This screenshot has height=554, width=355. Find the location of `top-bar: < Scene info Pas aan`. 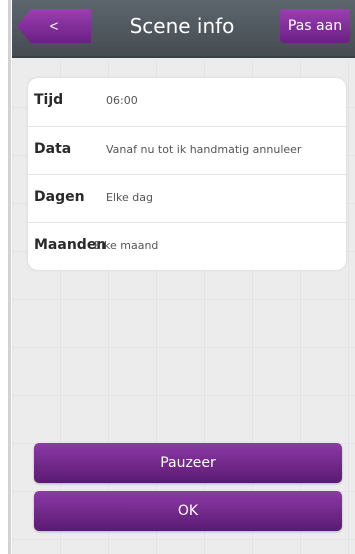

top-bar: < Scene info Pas aan is located at coordinates (183, 29).